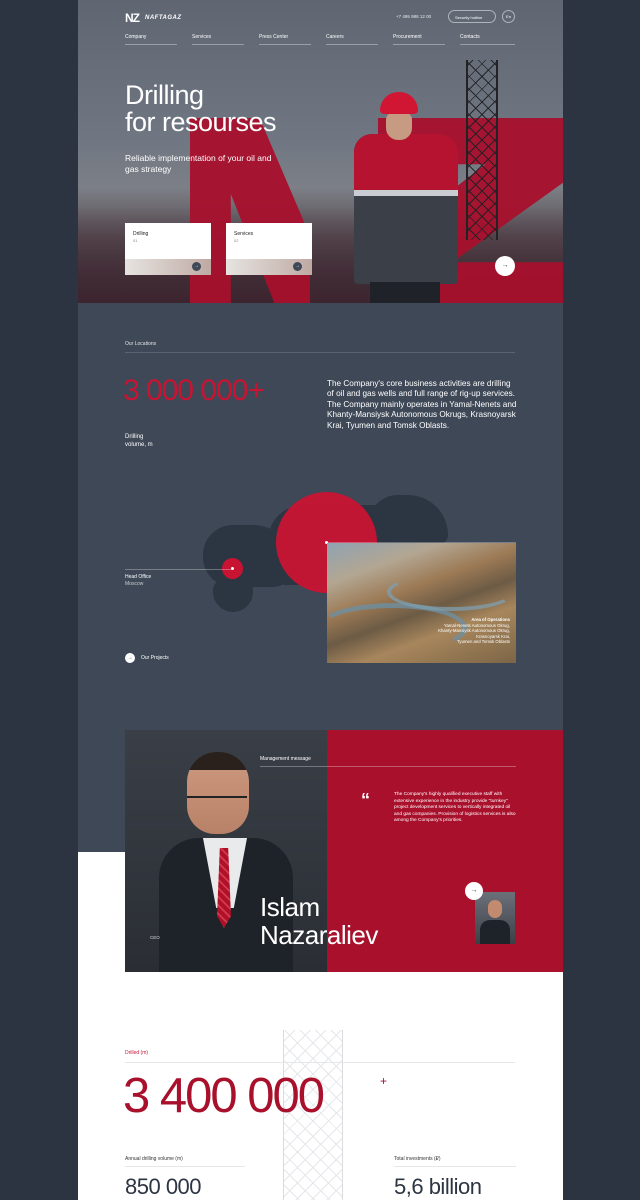  Describe the element at coordinates (201, 122) in the screenshot. I see `hero-title-line2: for resourses` at that location.